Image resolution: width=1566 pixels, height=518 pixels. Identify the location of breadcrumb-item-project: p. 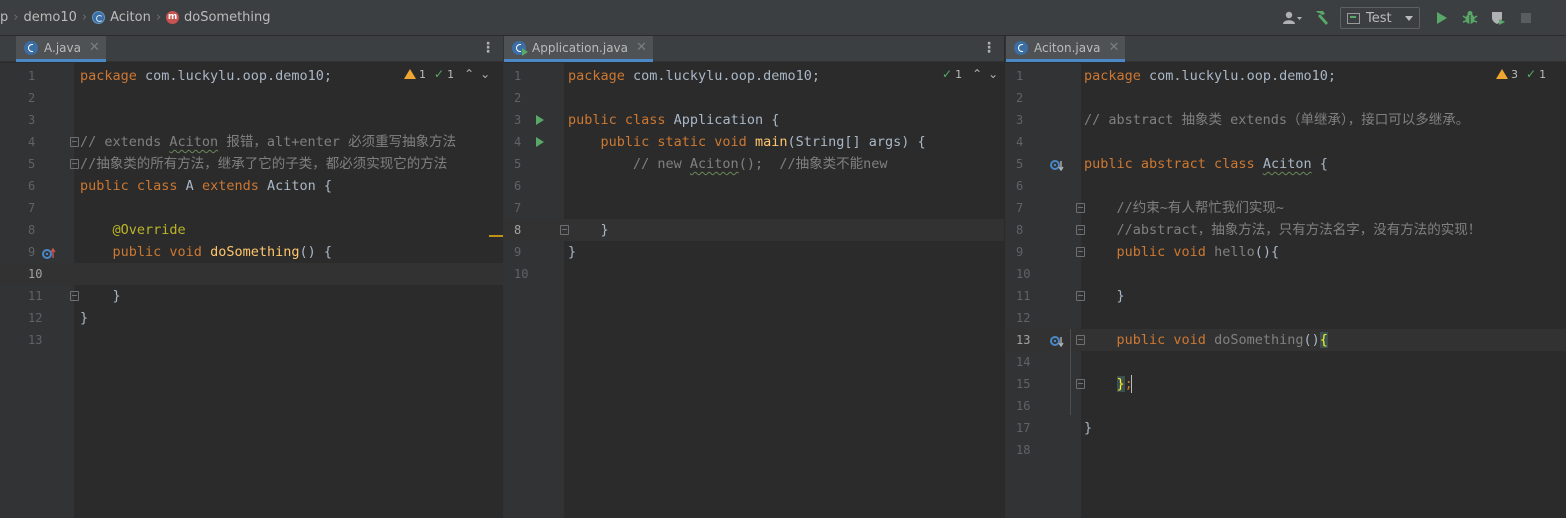
(4, 17).